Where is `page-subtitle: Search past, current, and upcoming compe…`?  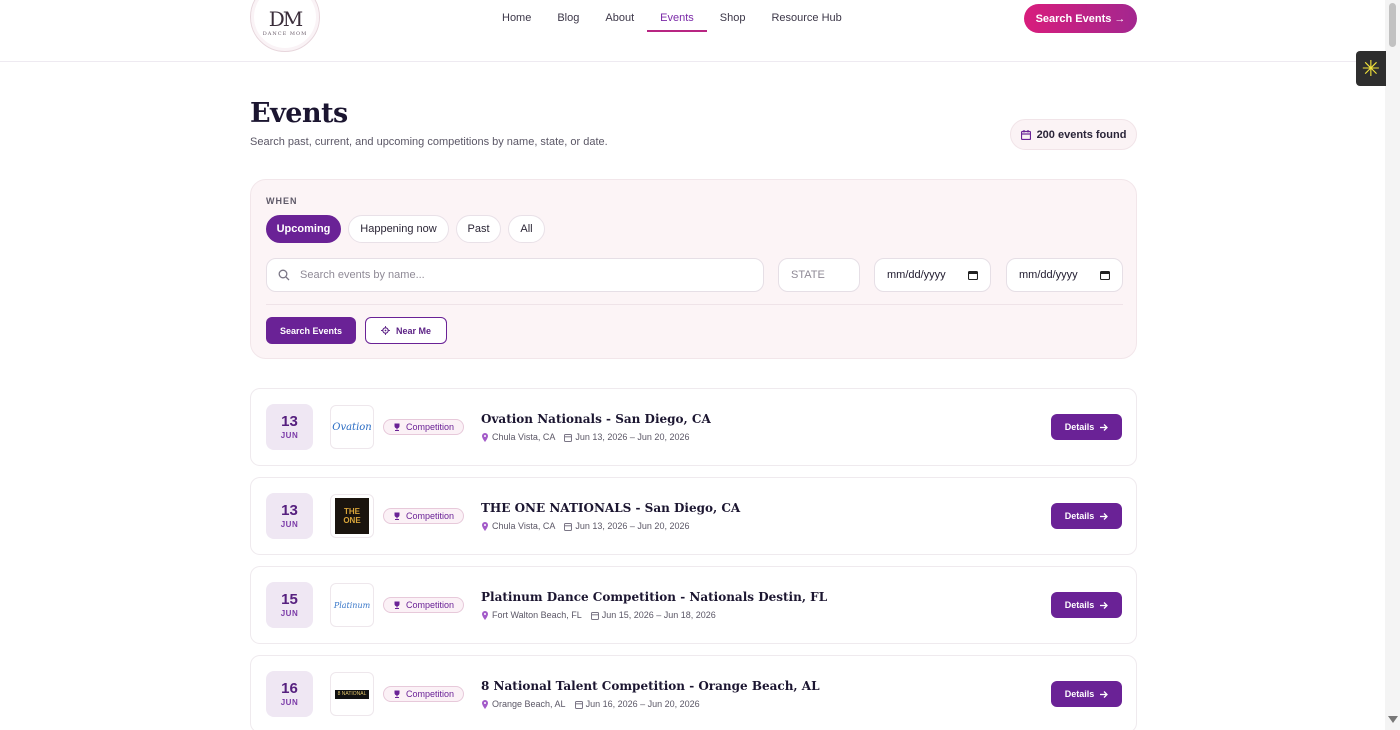
page-subtitle: Search past, current, and upcoming compe… is located at coordinates (429, 142).